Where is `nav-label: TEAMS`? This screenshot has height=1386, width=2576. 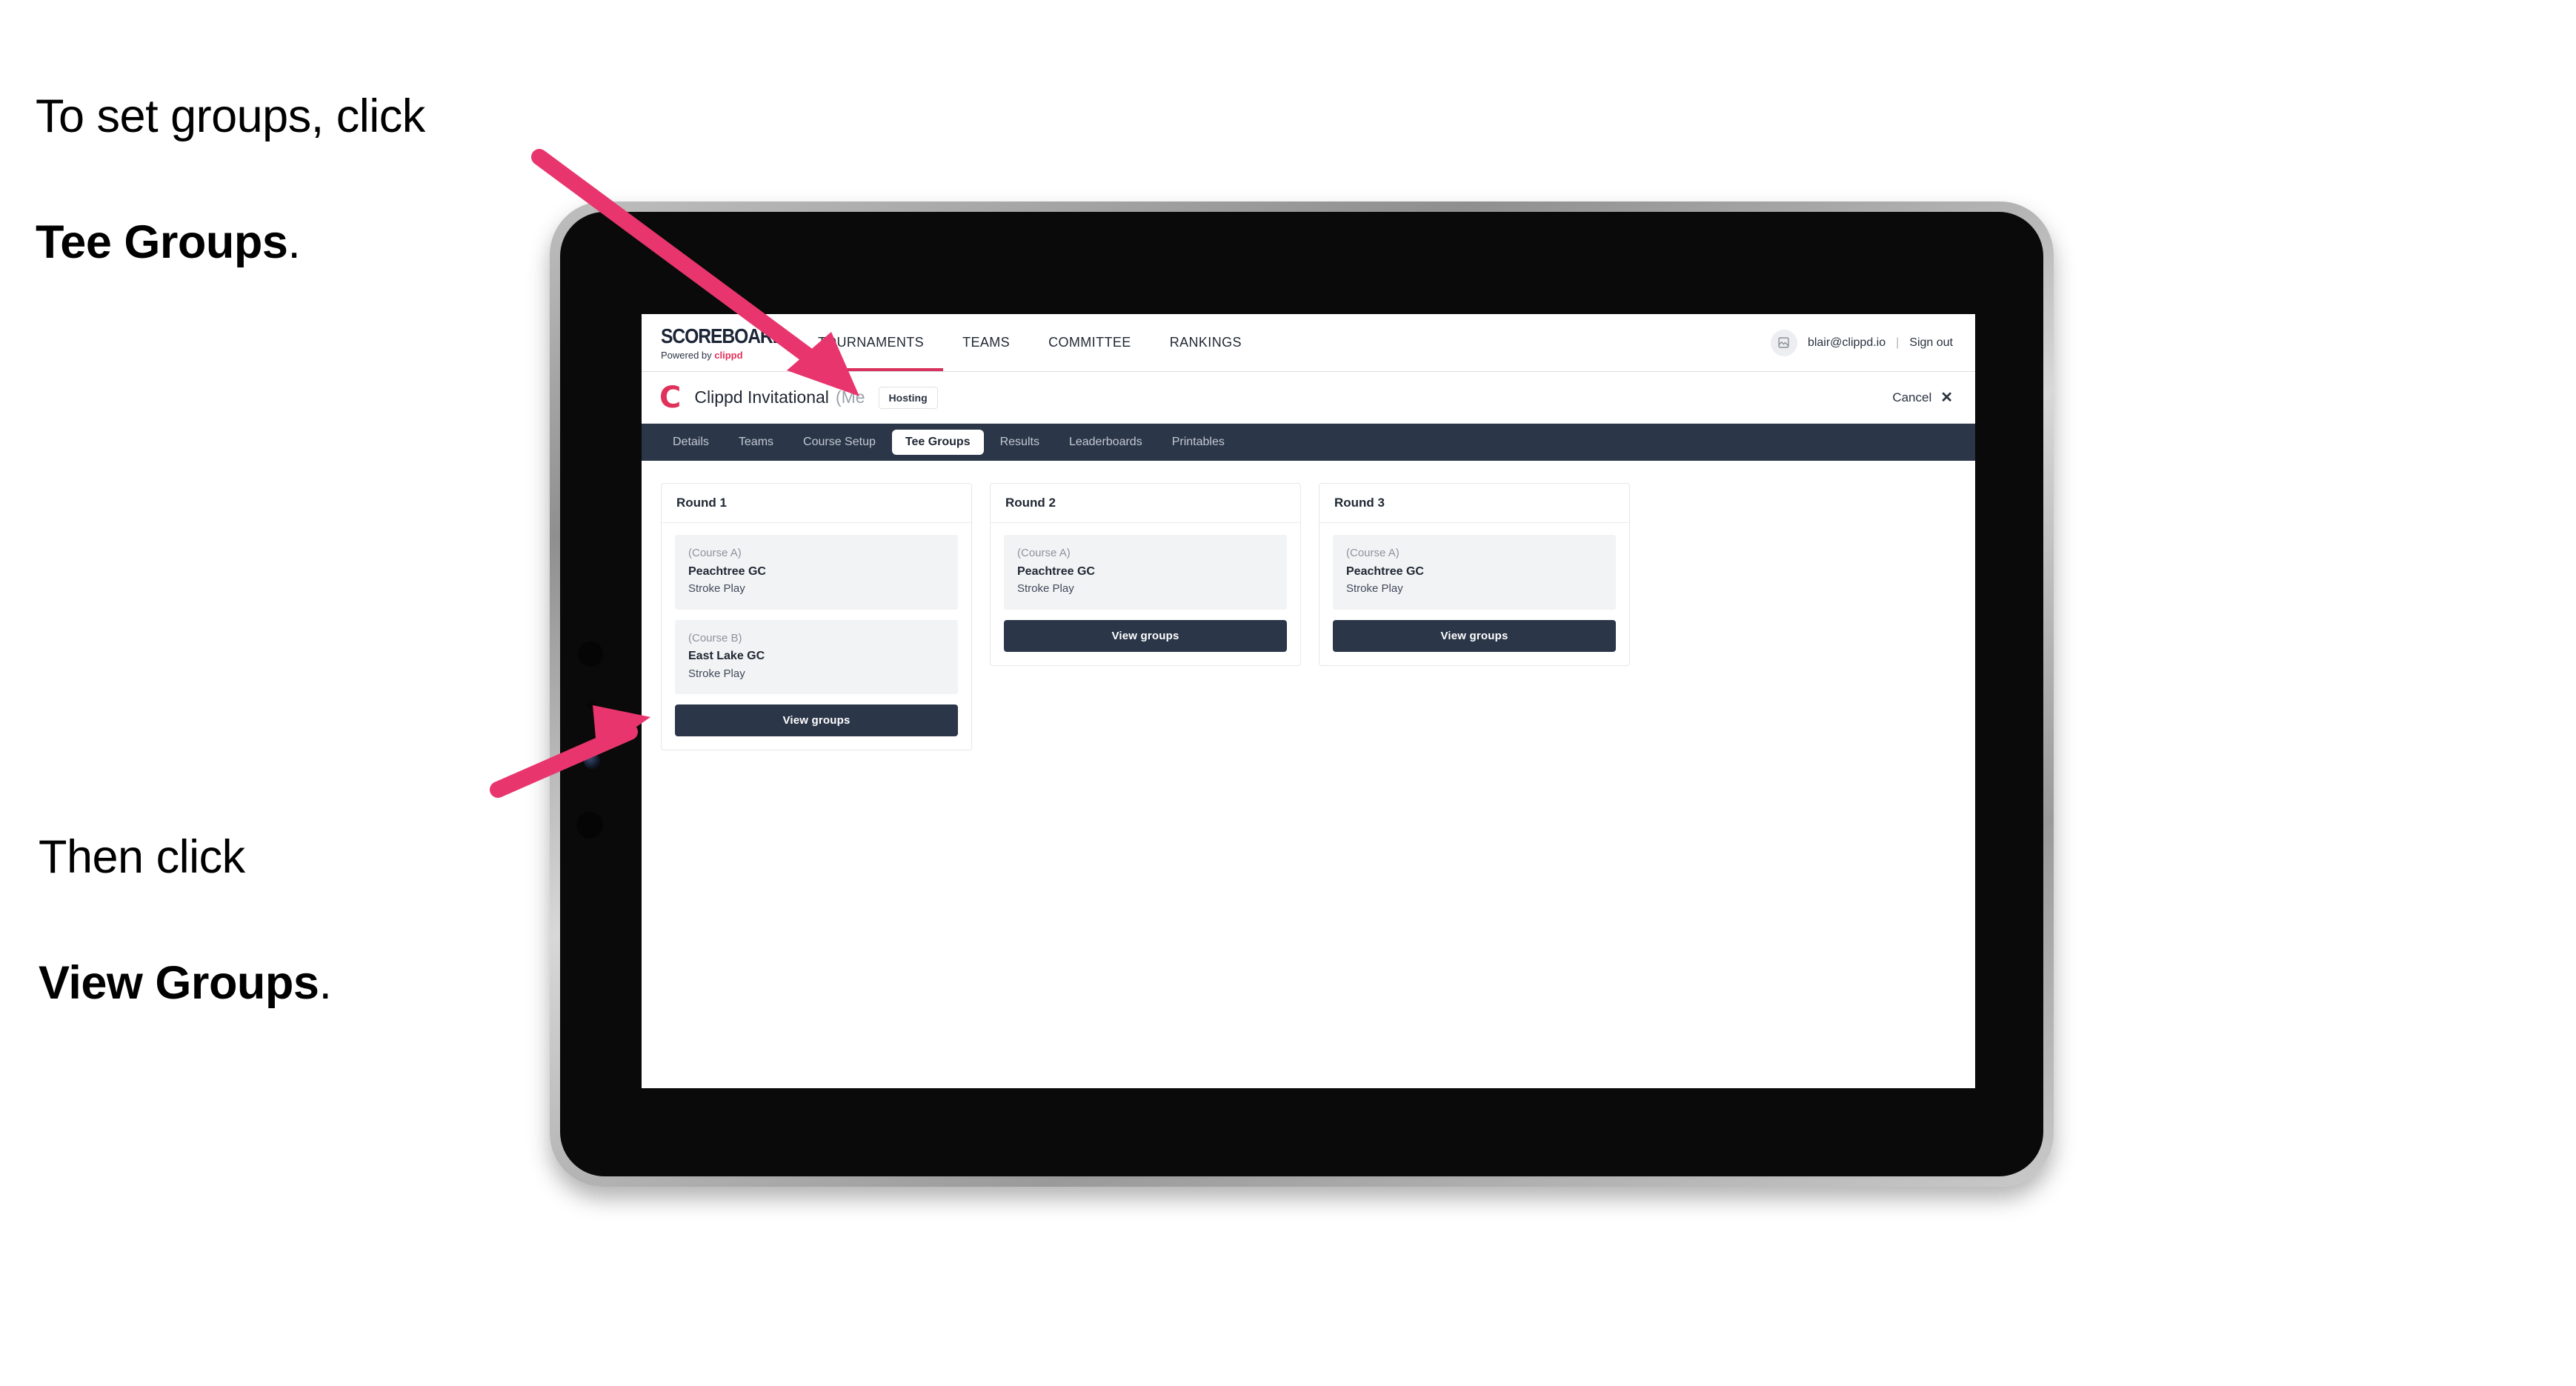
nav-label: TEAMS is located at coordinates (986, 342).